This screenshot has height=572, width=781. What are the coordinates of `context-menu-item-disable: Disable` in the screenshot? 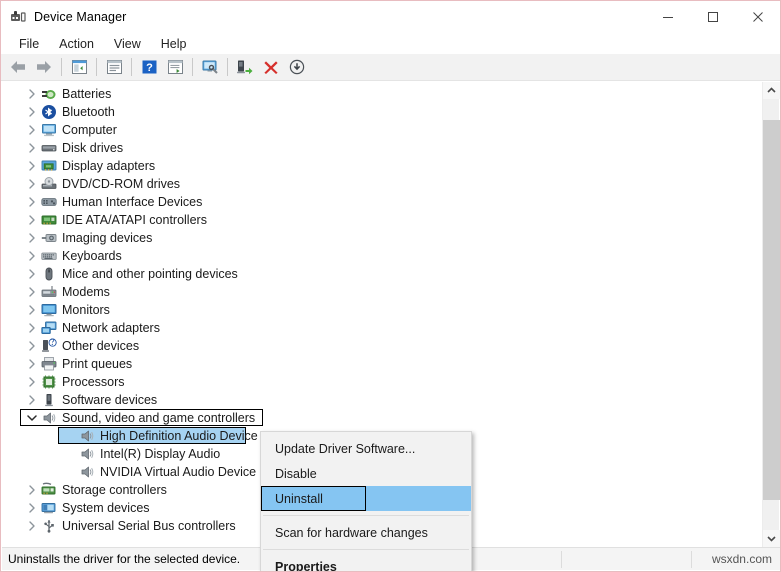 It's located at (366, 473).